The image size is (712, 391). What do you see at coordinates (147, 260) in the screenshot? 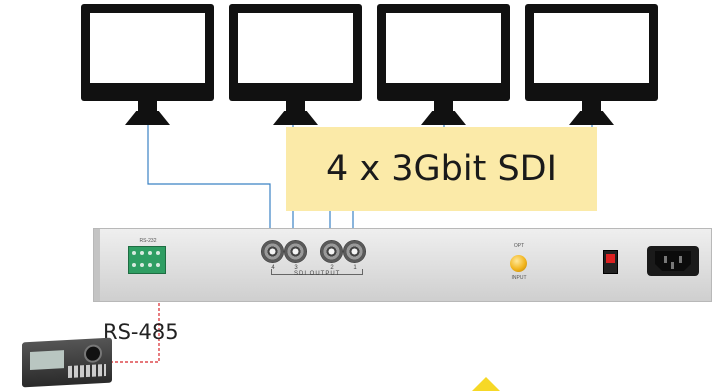
I see `rs485-terminal-block` at bounding box center [147, 260].